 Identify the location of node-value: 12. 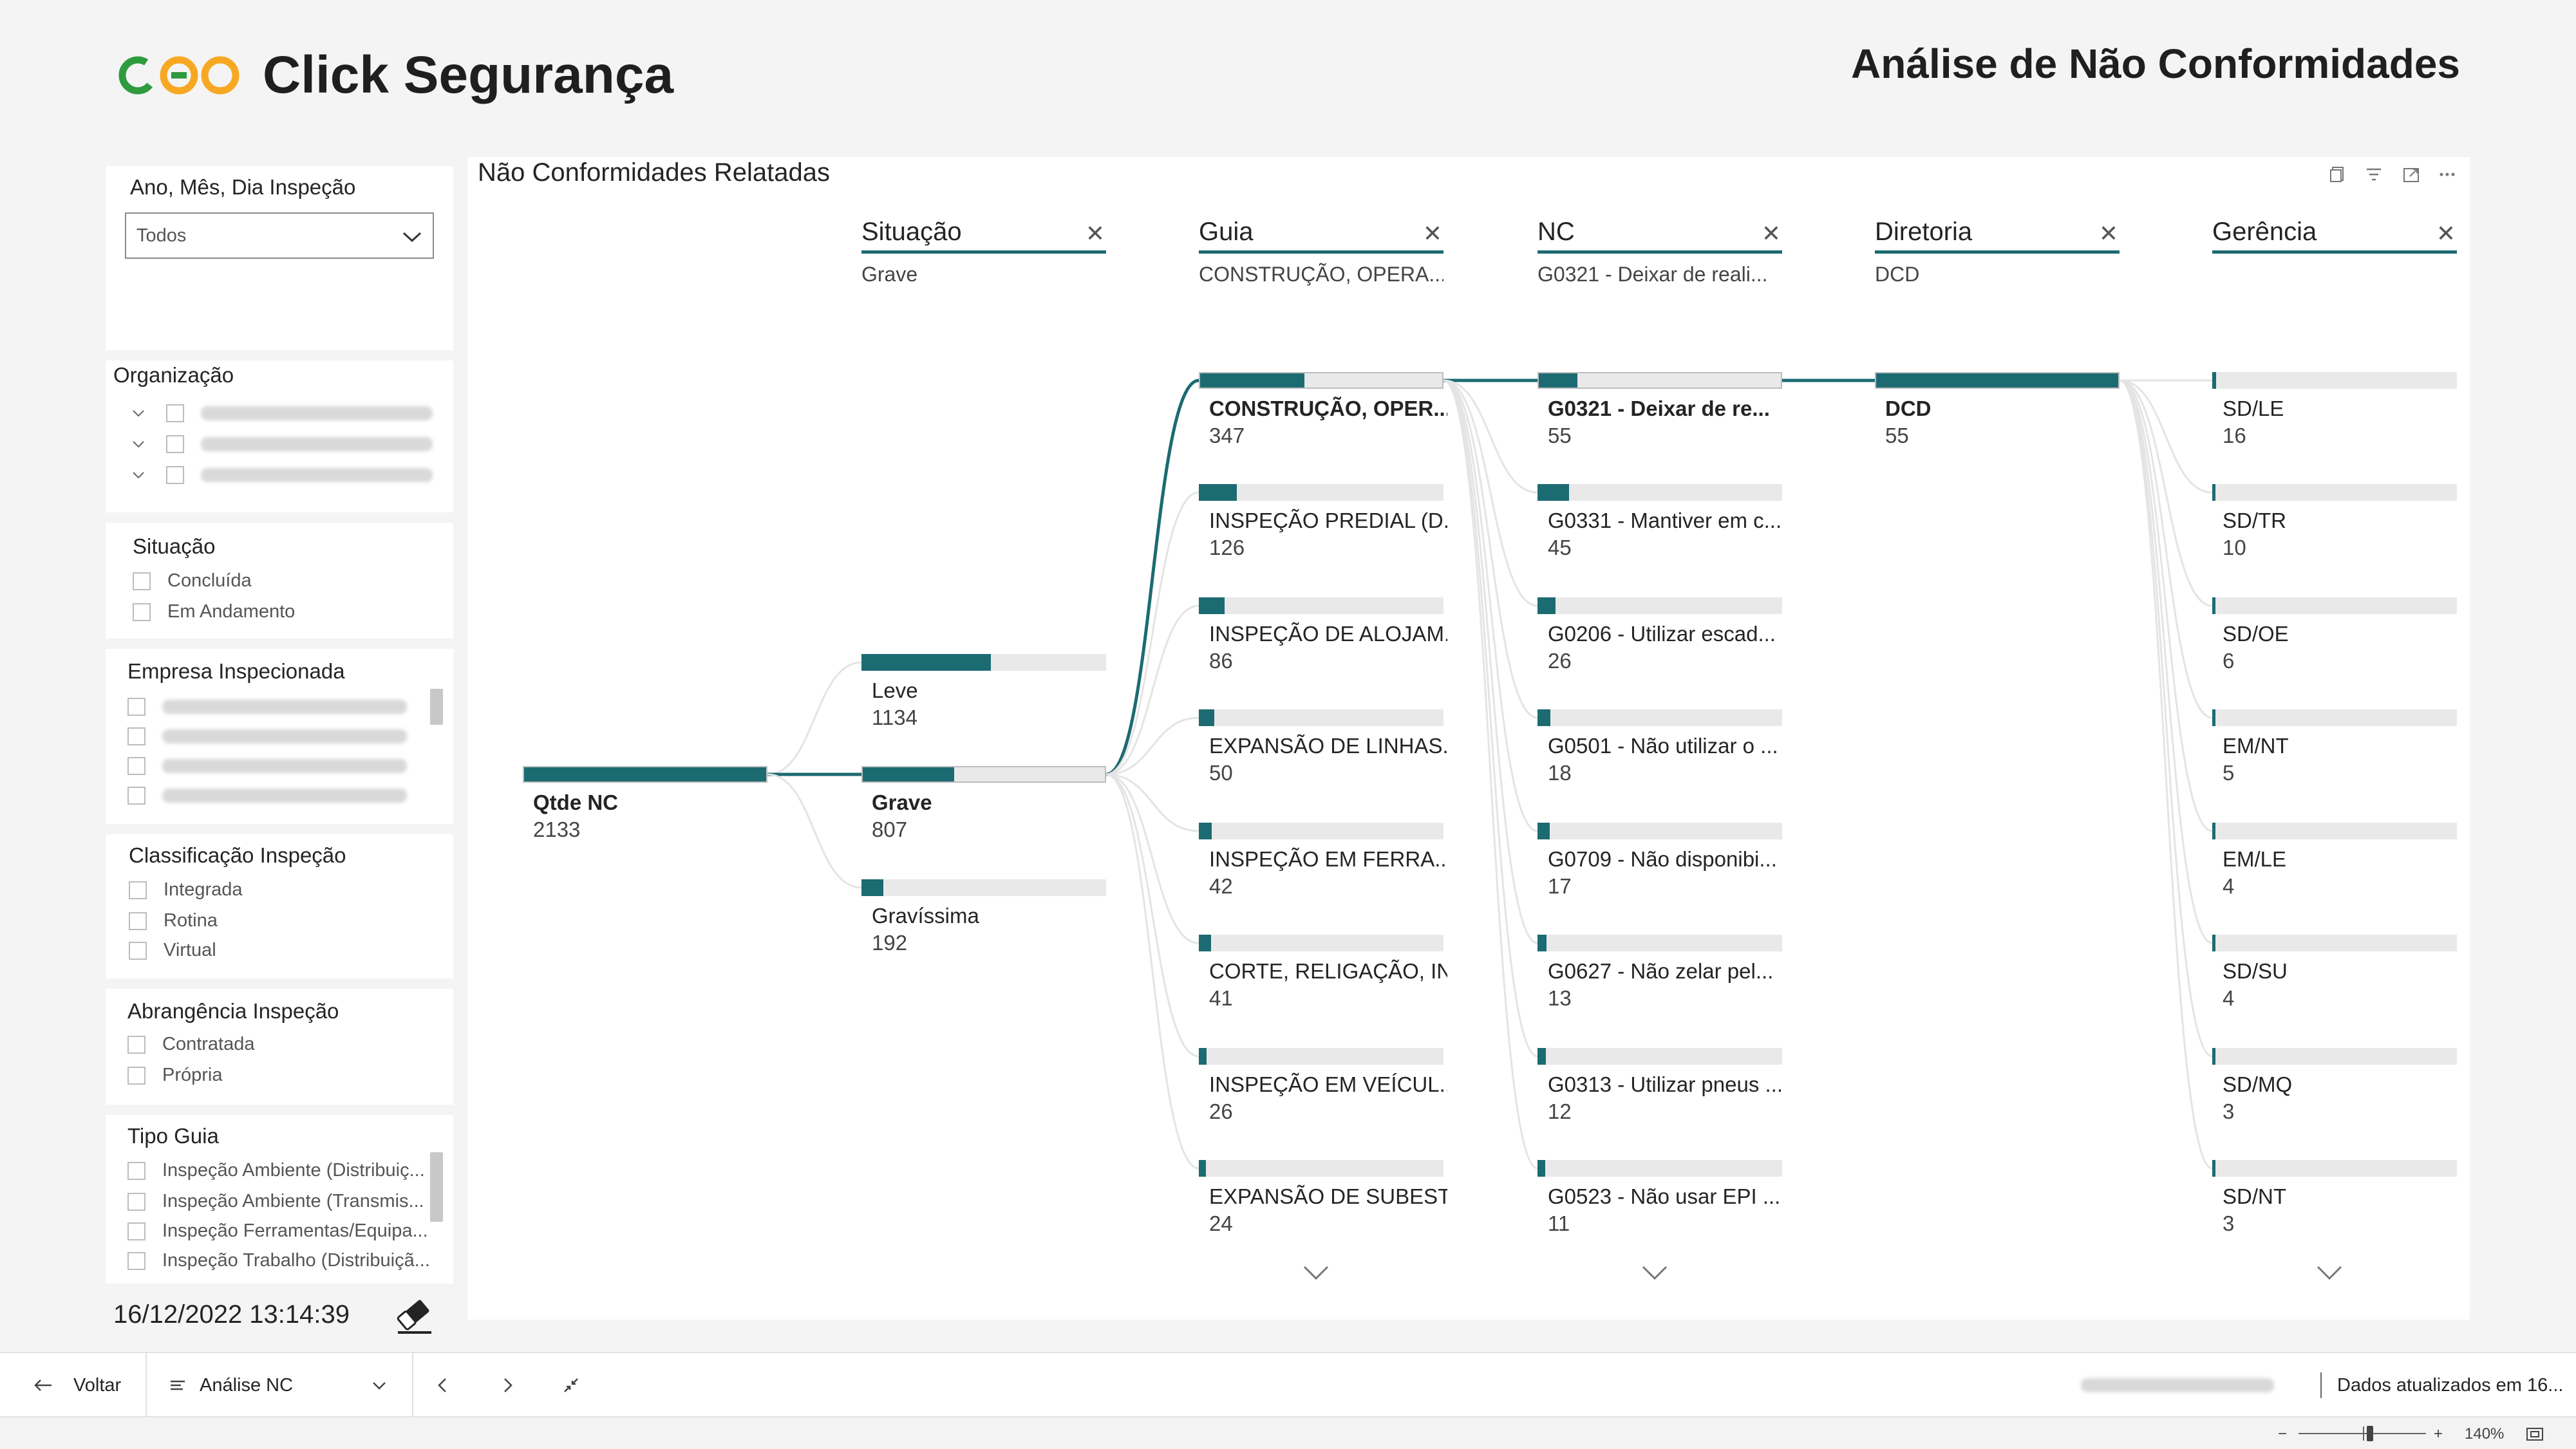
(1560, 1111).